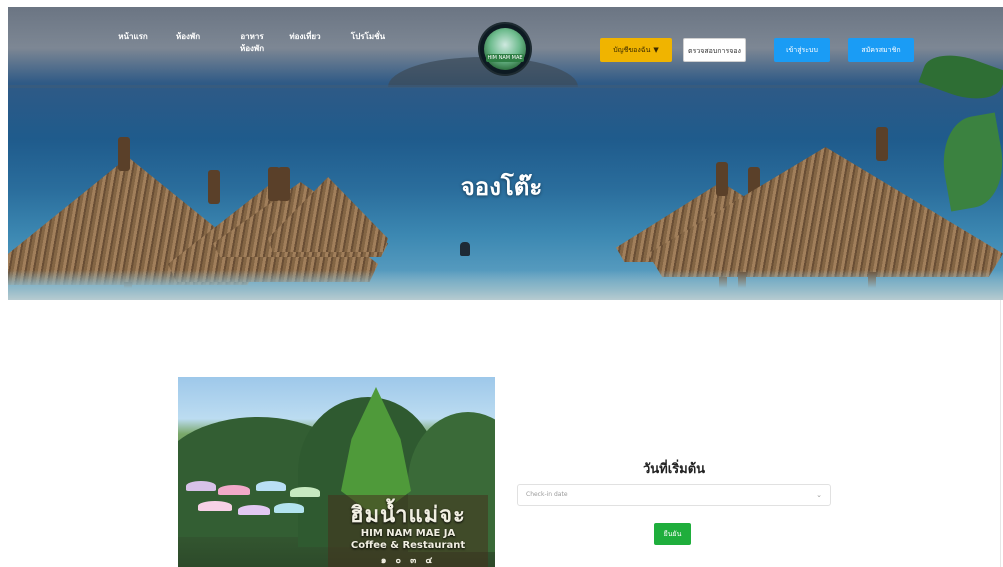  I want to click on logo-text: HIM NAM MAE JA, so click(505, 58).